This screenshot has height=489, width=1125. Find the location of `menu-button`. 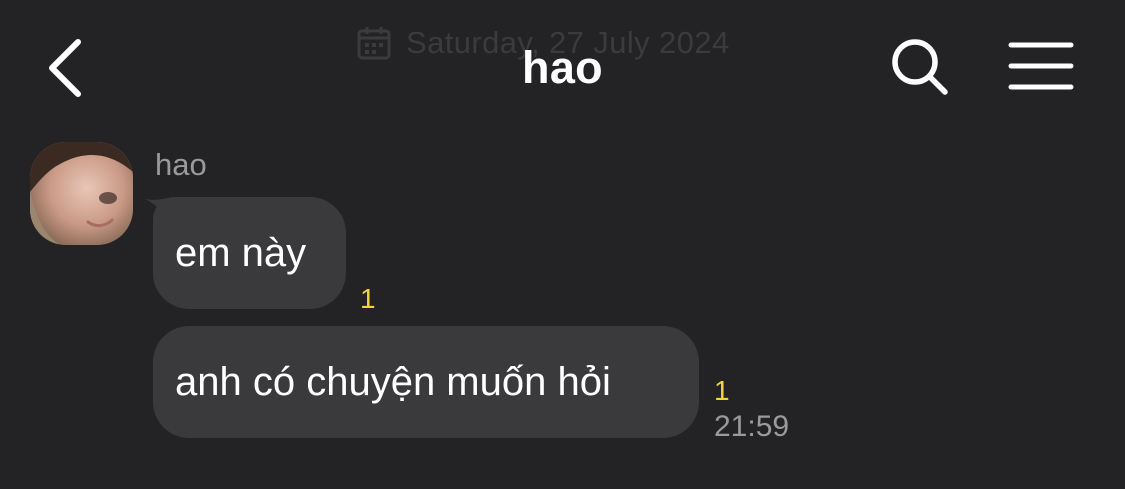

menu-button is located at coordinates (1041, 66).